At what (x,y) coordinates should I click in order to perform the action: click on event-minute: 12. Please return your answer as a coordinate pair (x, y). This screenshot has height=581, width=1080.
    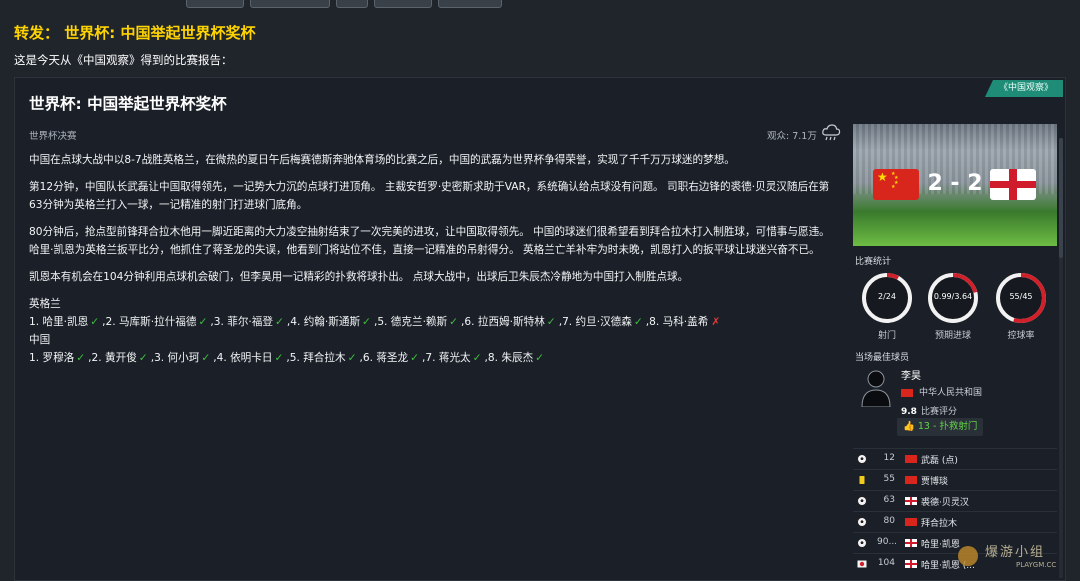
    Looking at the image, I should click on (889, 458).